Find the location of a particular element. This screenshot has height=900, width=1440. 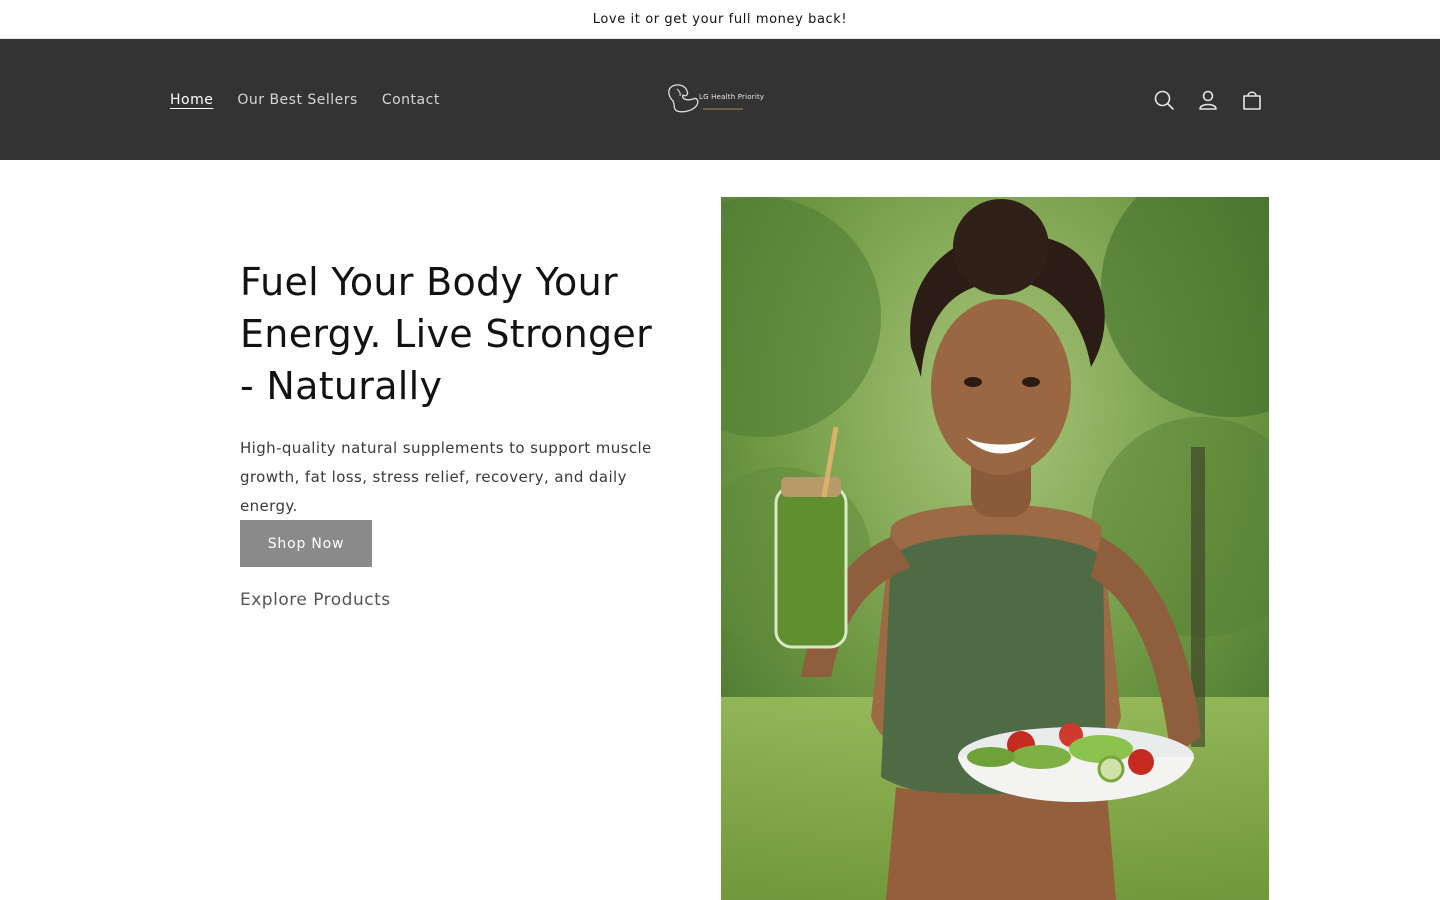

explore-products-link: Explore Products is located at coordinates (315, 600).